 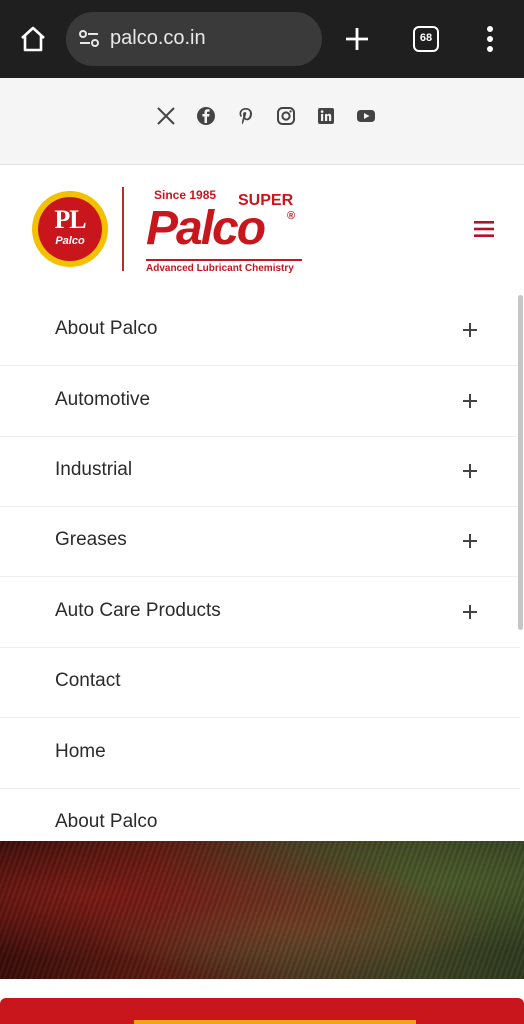 What do you see at coordinates (123, 229) in the screenshot?
I see `logo-divider` at bounding box center [123, 229].